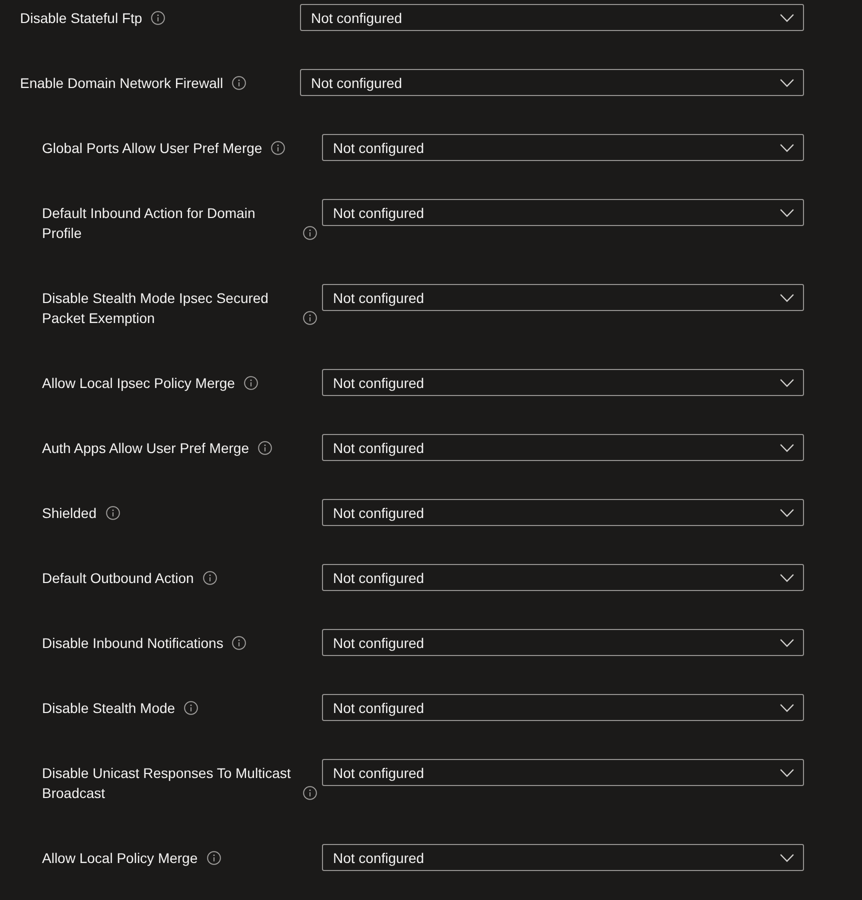 The height and width of the screenshot is (900, 862). Describe the element at coordinates (133, 643) in the screenshot. I see `setting-label: Disable Inbound Notifications` at that location.